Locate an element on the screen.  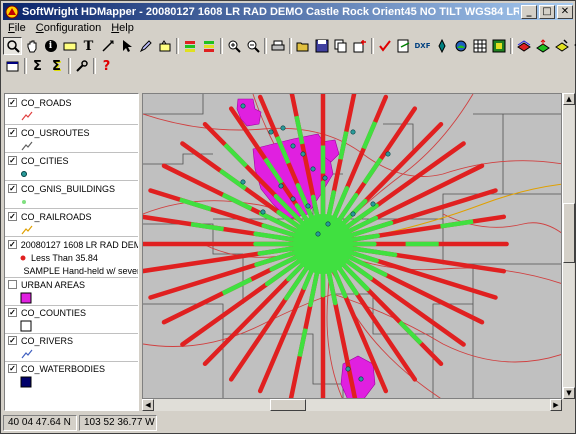
add-layer-icon is located at coordinates (359, 46).